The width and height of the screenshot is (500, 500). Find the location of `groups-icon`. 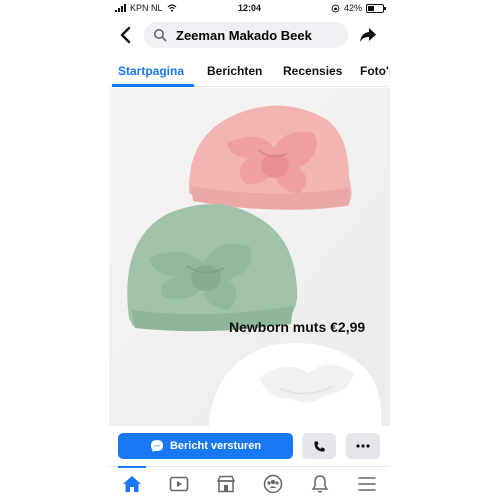

groups-icon is located at coordinates (273, 484).